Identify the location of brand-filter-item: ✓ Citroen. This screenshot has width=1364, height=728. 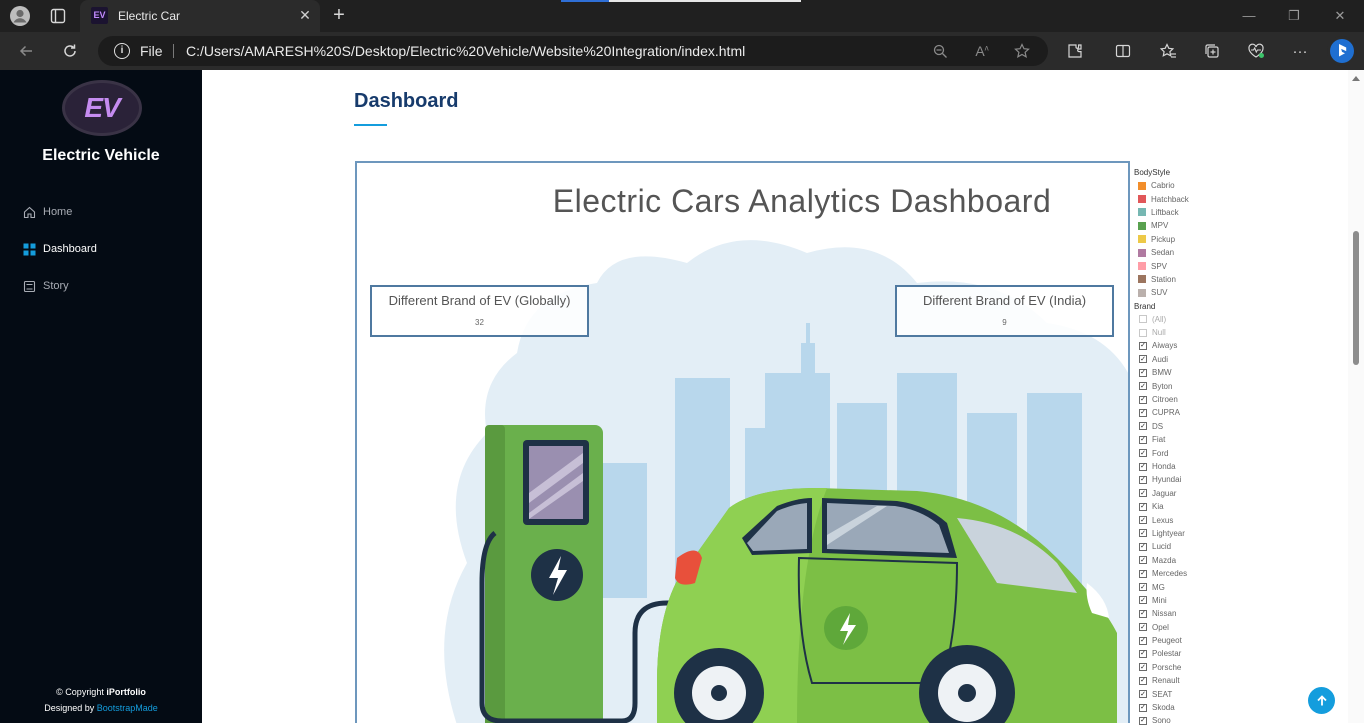
(1204, 399).